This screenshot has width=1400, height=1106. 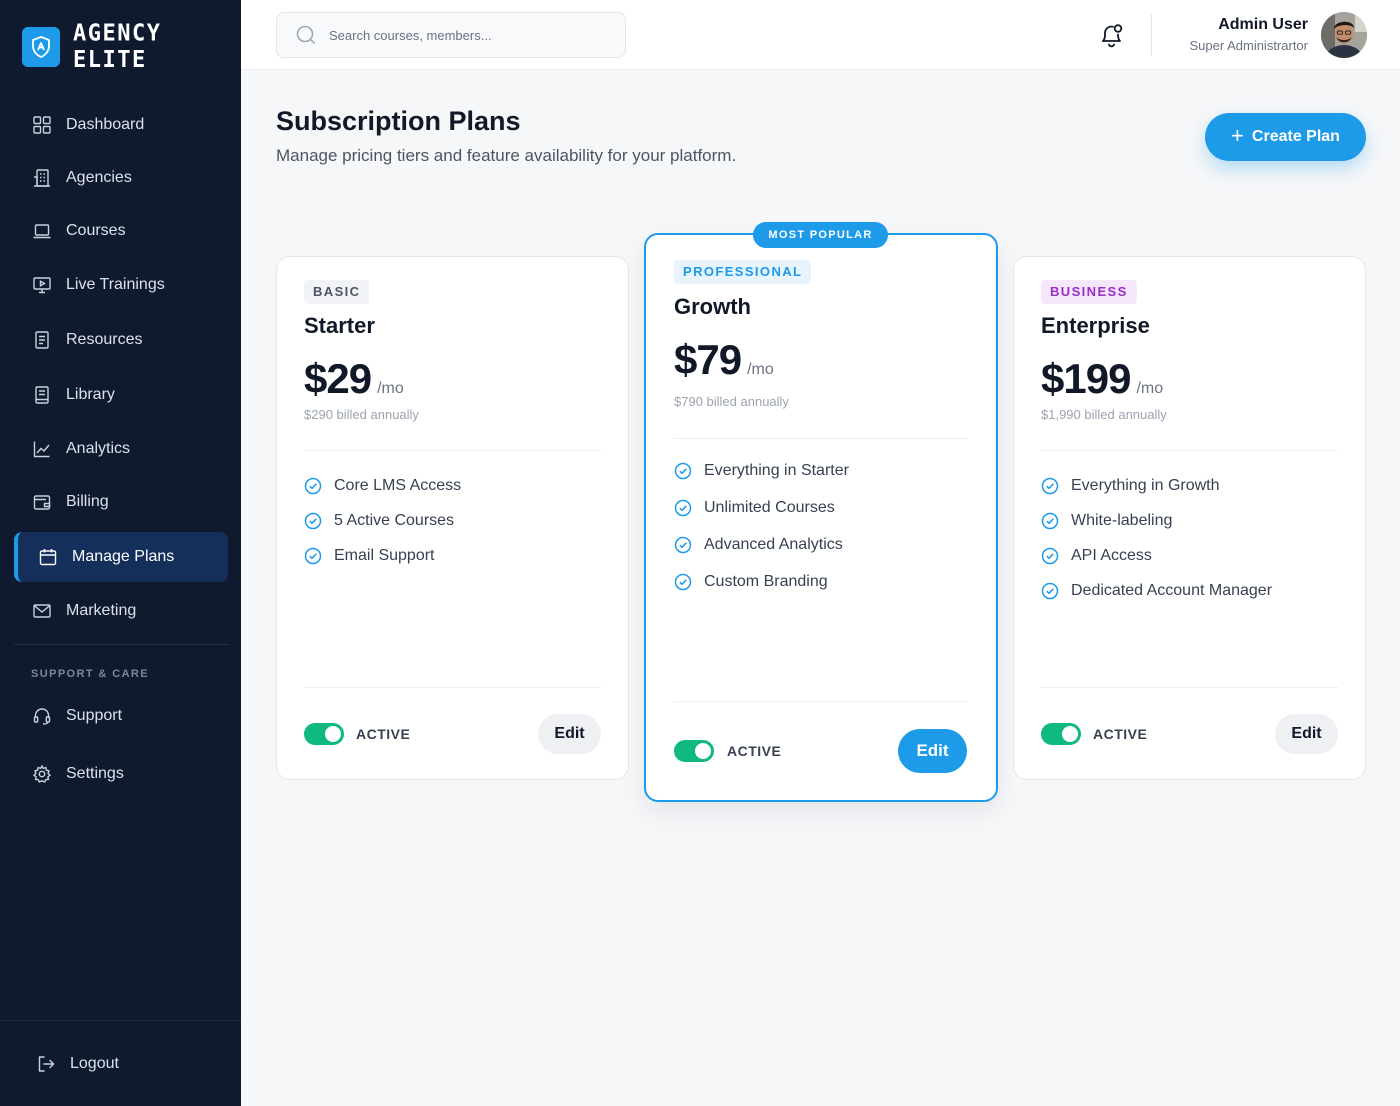 What do you see at coordinates (42, 716) in the screenshot?
I see `headset-icon` at bounding box center [42, 716].